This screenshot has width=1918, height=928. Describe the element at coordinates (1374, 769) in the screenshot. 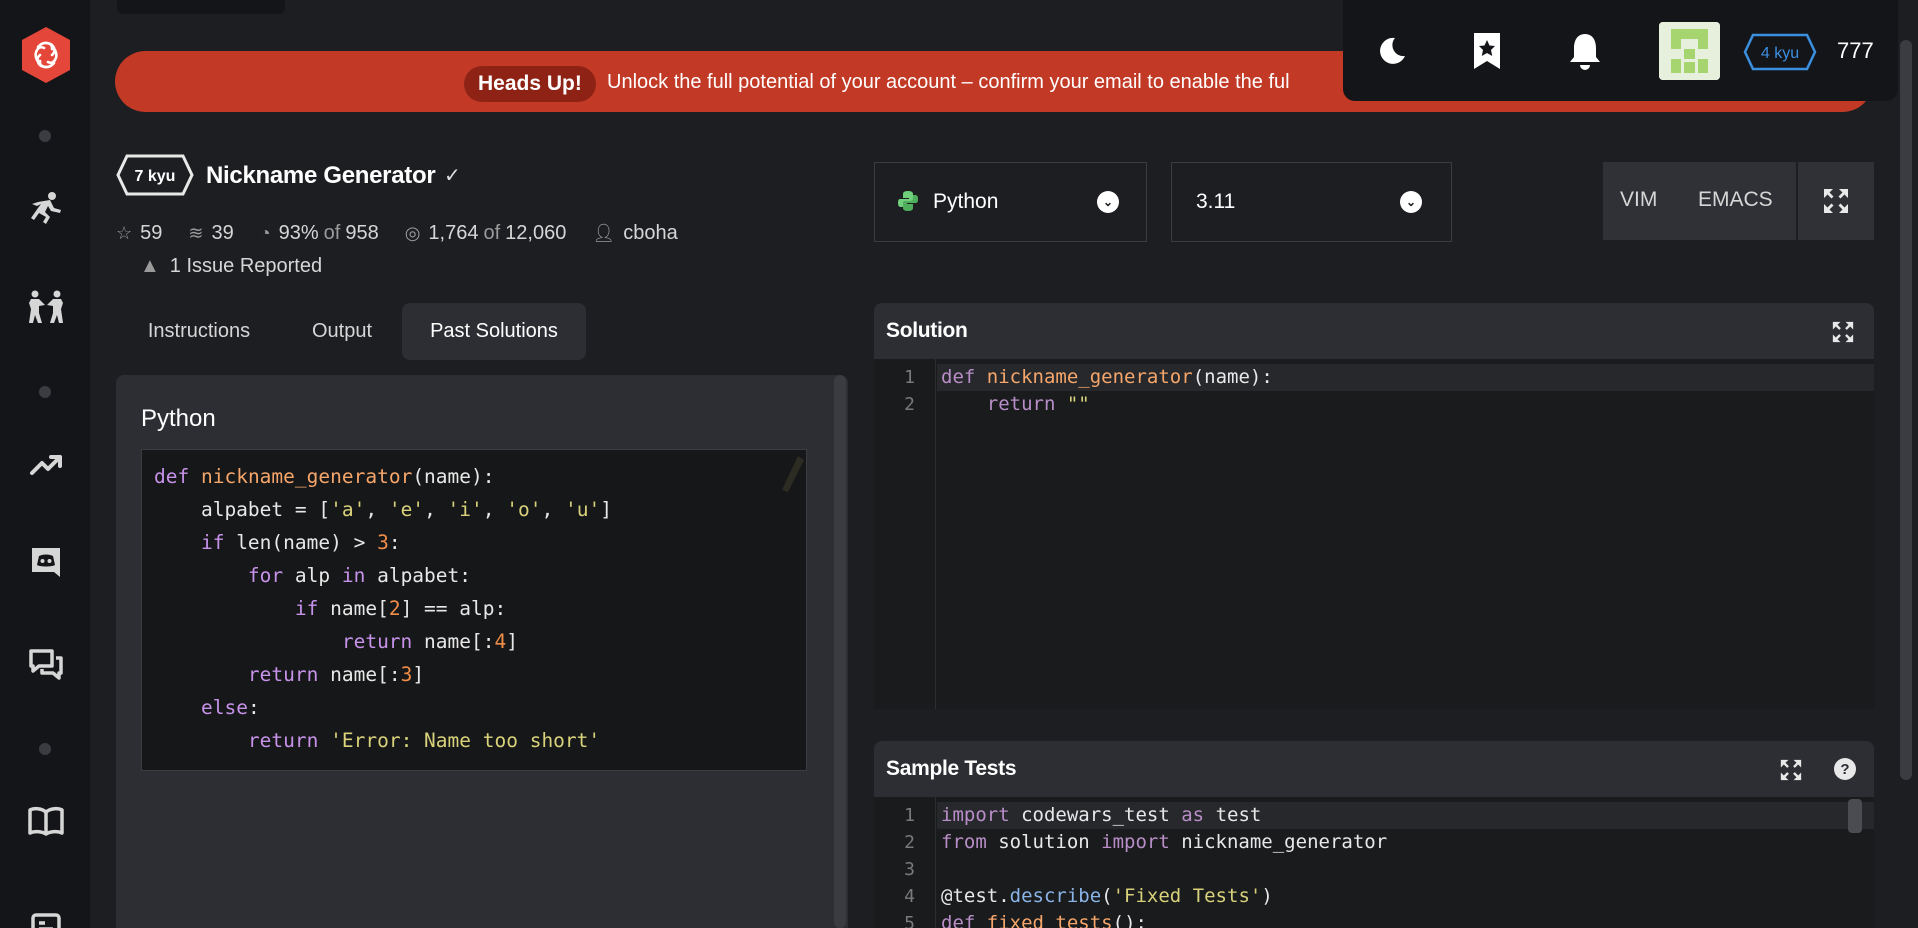

I see `sample-tests-header: Sample Tests ?` at that location.